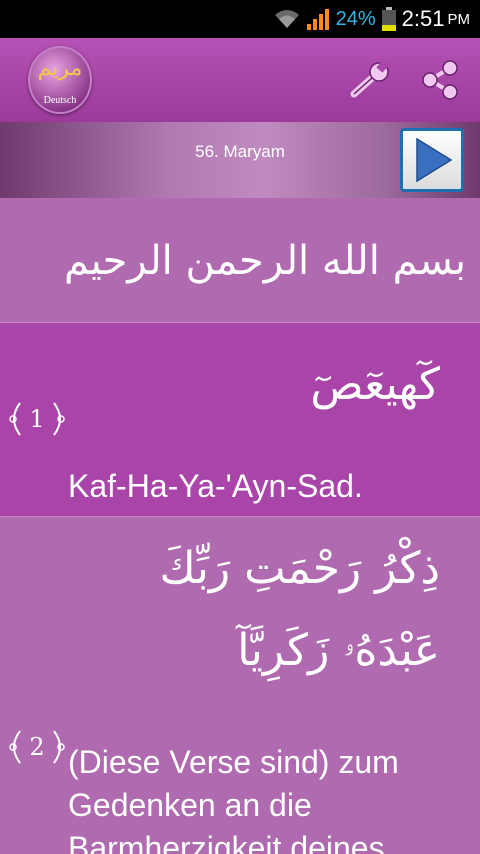 The image size is (480, 854). What do you see at coordinates (338, 650) in the screenshot?
I see `verse-arabic-line-2: عَبْدَهُۥ زَكَرِيَّآ` at bounding box center [338, 650].